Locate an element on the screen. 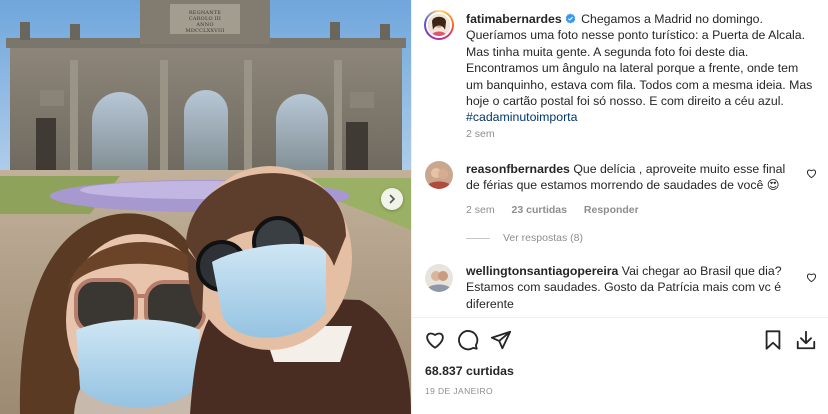 The height and width of the screenshot is (414, 828). author-avatar is located at coordinates (439, 25).